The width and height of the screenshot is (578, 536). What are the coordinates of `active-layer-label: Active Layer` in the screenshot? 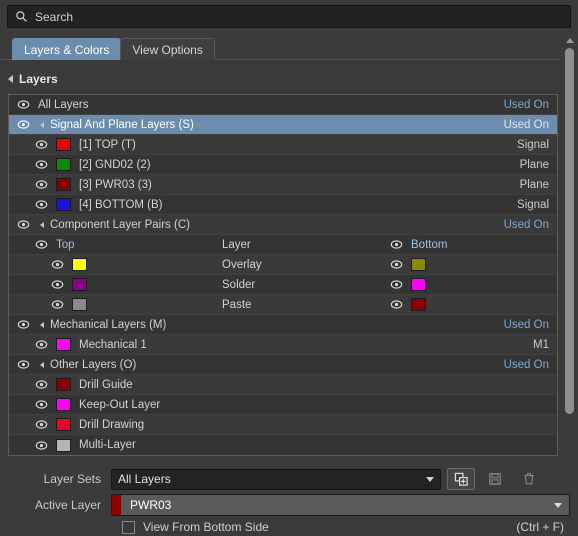 It's located at (67, 505).